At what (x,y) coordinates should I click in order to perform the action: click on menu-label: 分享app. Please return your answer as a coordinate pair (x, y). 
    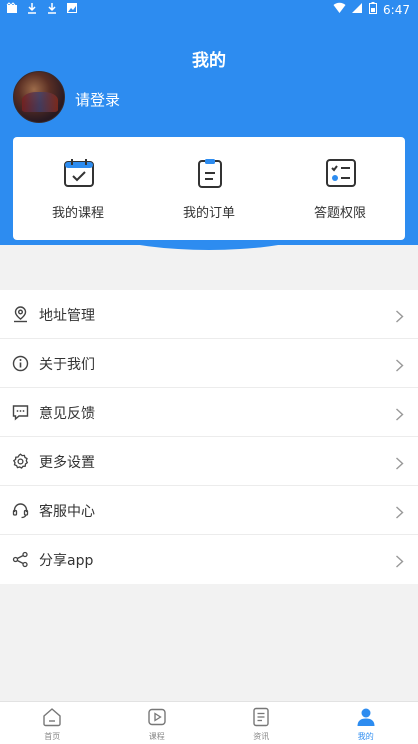
    Looking at the image, I should click on (66, 561).